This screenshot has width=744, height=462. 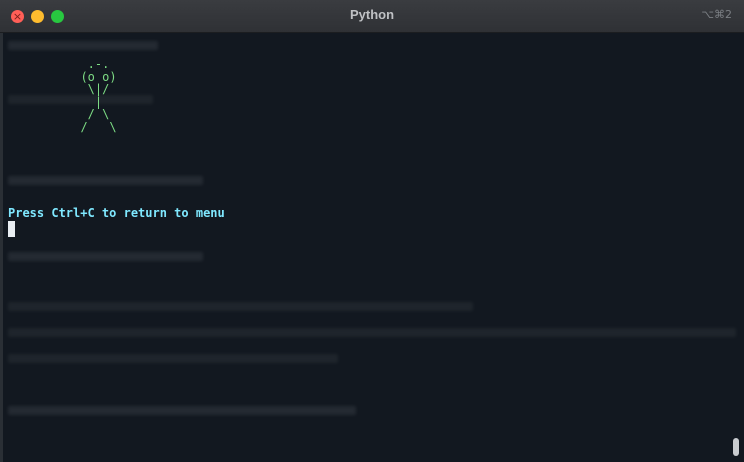 I want to click on text-cursor, so click(x=11, y=229).